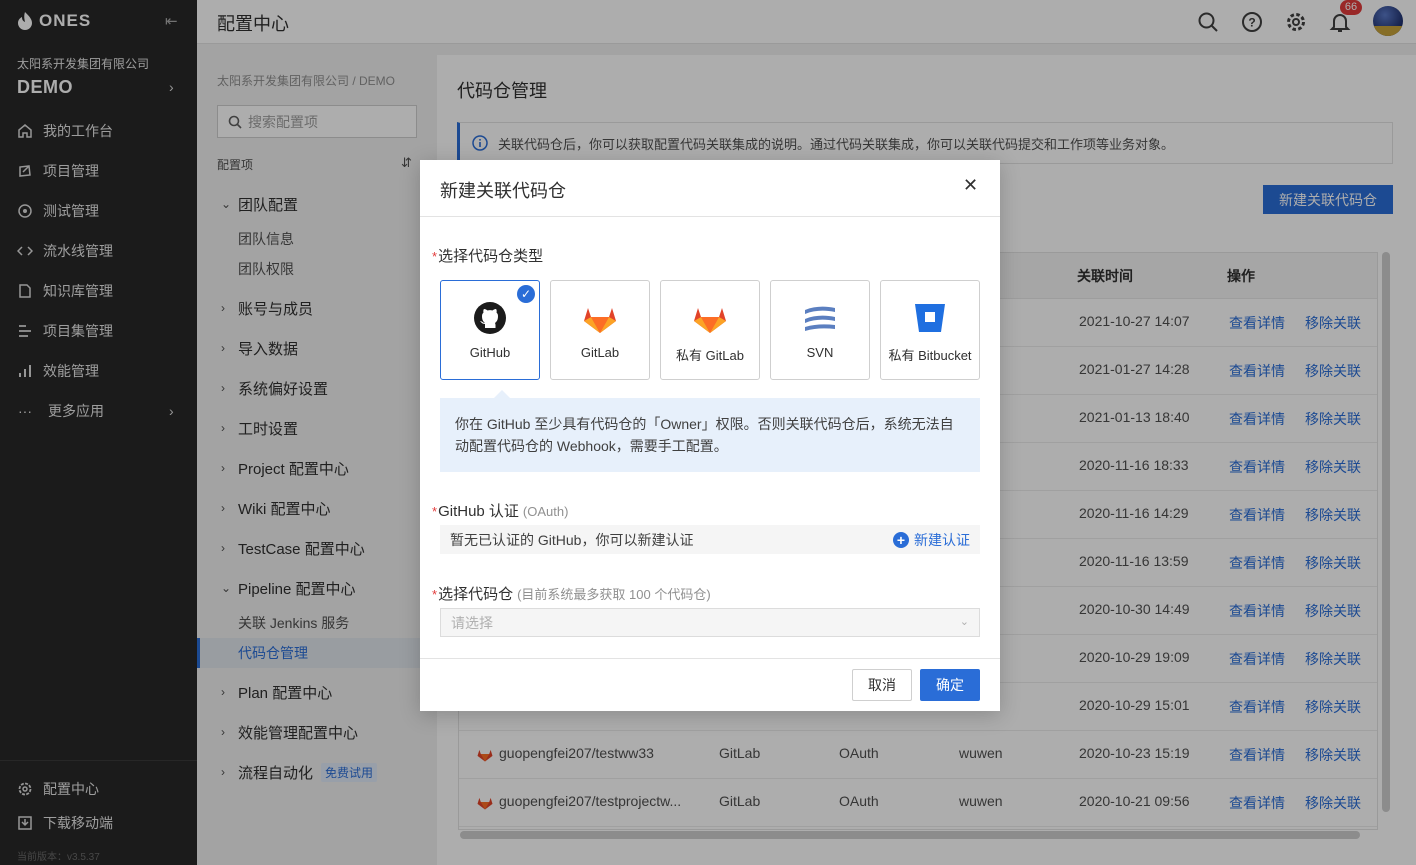  Describe the element at coordinates (600, 352) in the screenshot. I see `repo-type-label: GitLab` at that location.